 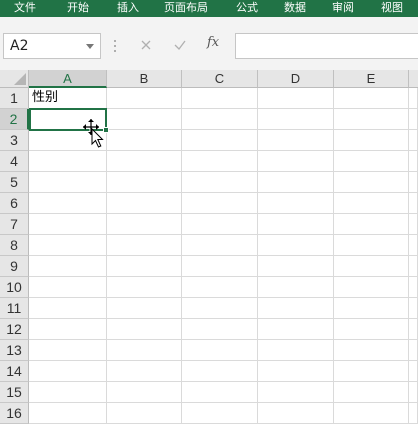 What do you see at coordinates (220, 182) in the screenshot?
I see `cell-c5` at bounding box center [220, 182].